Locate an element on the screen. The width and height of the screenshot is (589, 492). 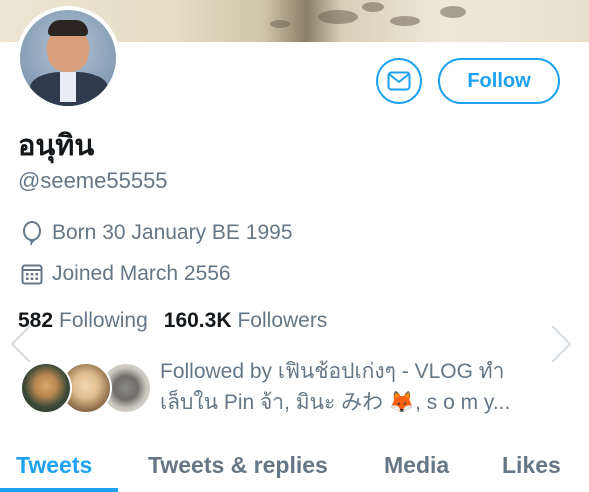
followers-count: 160.3K is located at coordinates (197, 320).